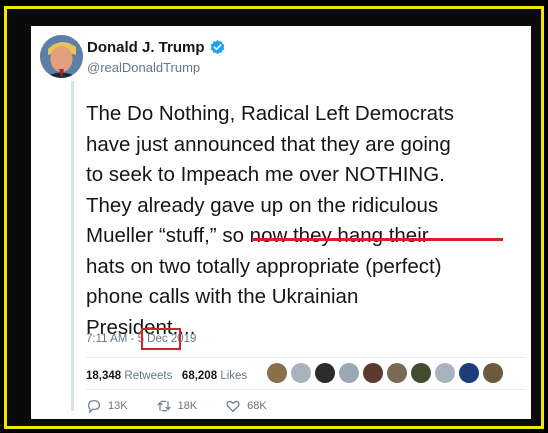 The height and width of the screenshot is (433, 548). Describe the element at coordinates (385, 373) in the screenshot. I see `liker-avatars` at that location.